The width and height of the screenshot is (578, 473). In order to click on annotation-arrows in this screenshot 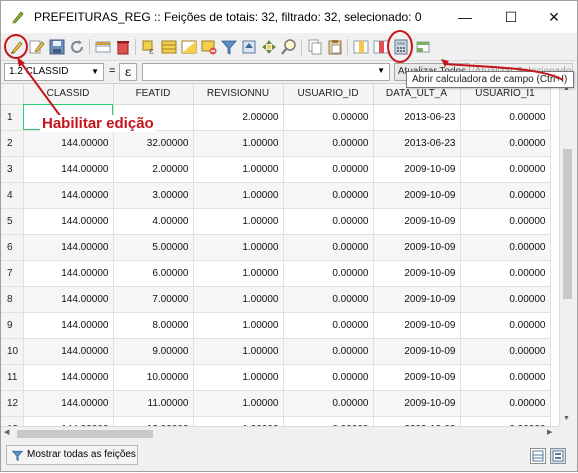, I will do `click(290, 87)`.